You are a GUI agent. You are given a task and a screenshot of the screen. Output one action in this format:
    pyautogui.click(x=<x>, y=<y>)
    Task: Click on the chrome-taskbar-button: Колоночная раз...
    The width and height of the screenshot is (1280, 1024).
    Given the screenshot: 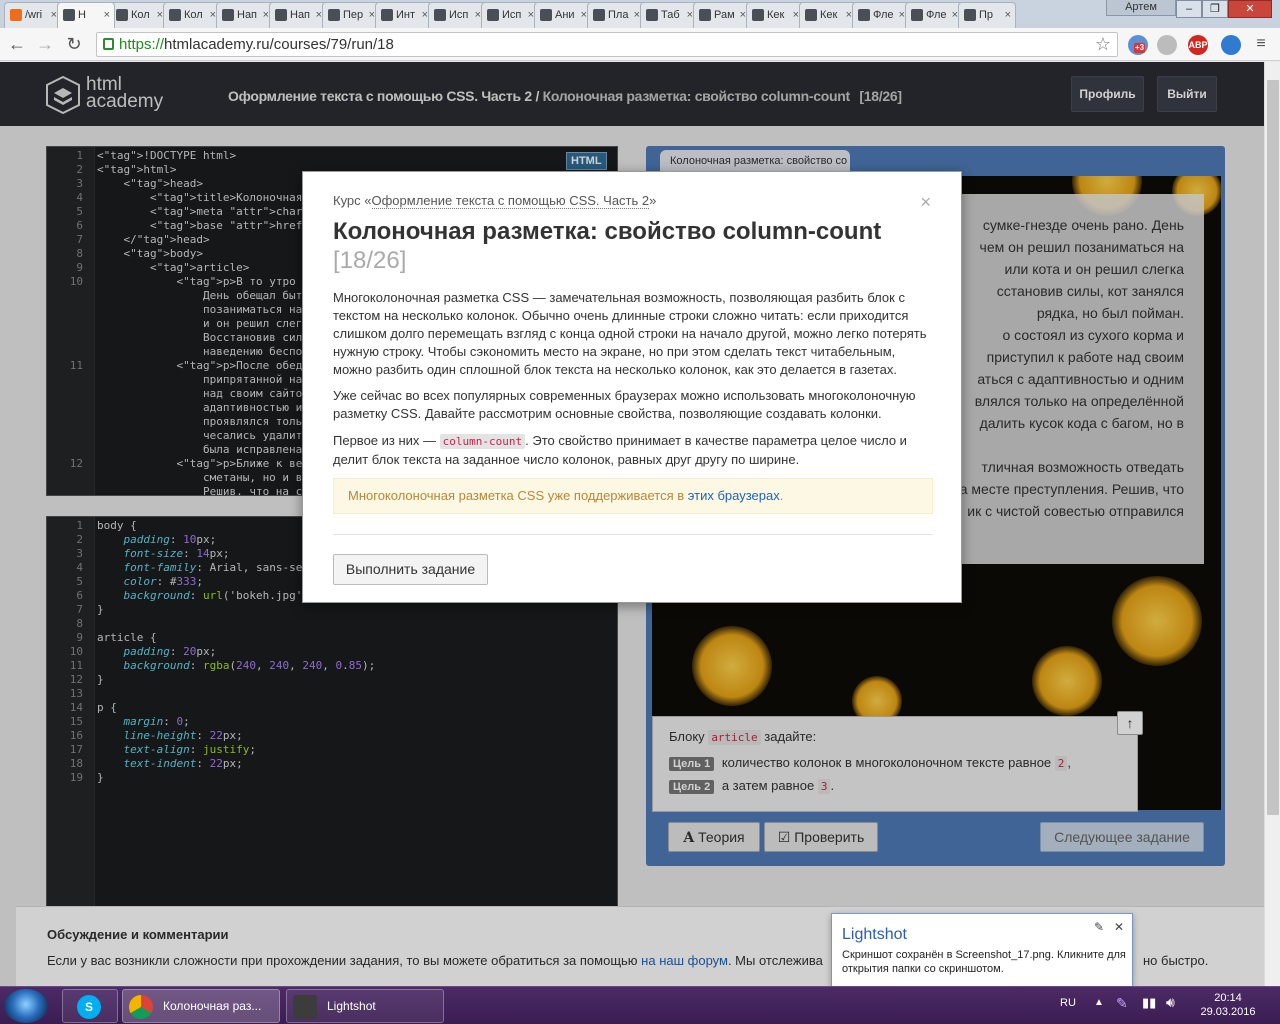 What is the action you would take?
    pyautogui.click(x=201, y=1006)
    